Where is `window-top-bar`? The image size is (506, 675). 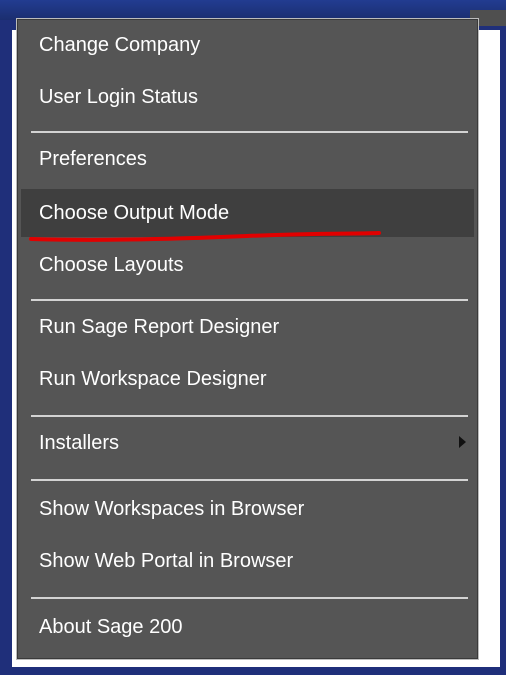
window-top-bar is located at coordinates (253, 13).